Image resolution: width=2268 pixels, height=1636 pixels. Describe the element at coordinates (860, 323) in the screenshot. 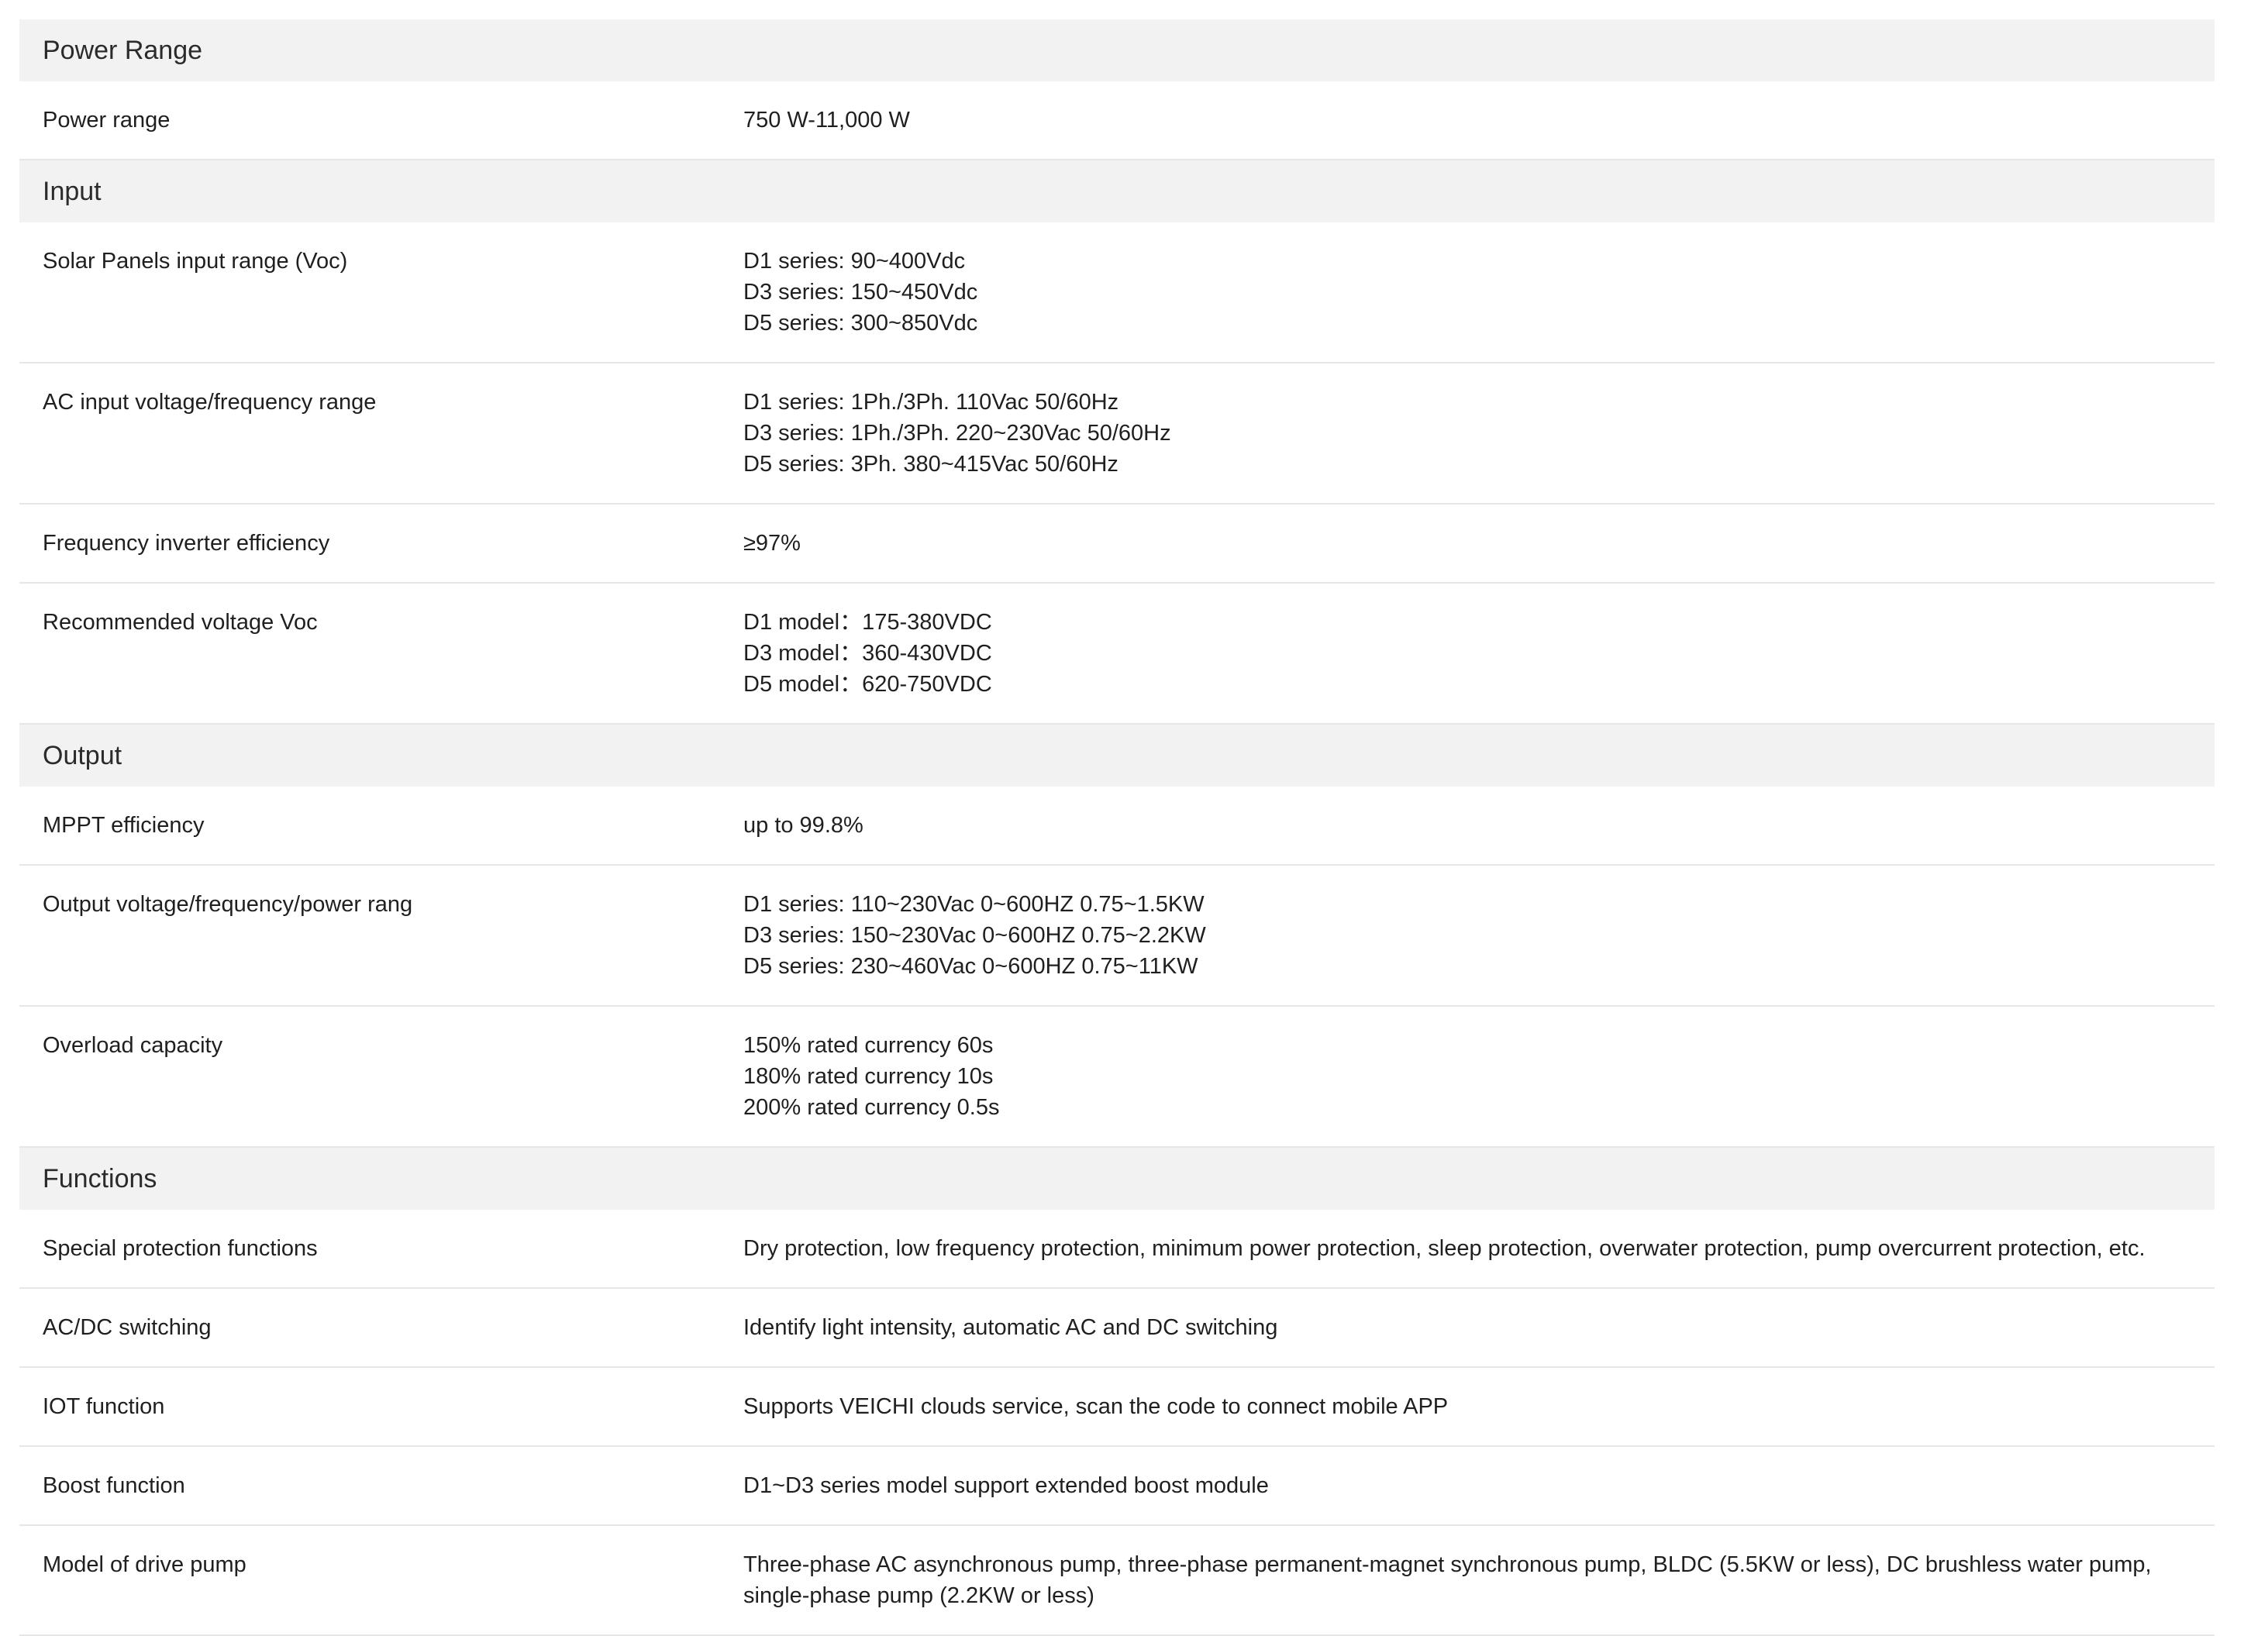

I see `value-line: D5 series: 300~850Vdc` at that location.